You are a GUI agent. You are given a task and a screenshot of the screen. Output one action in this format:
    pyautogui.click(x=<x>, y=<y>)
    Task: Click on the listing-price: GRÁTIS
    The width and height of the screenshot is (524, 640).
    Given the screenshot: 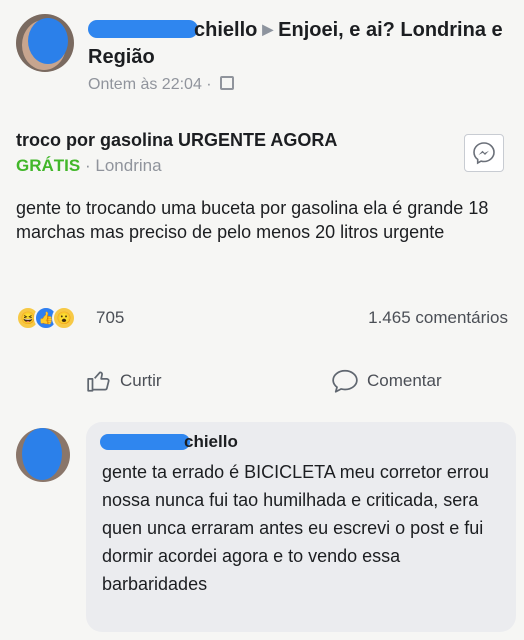 What is the action you would take?
    pyautogui.click(x=48, y=165)
    